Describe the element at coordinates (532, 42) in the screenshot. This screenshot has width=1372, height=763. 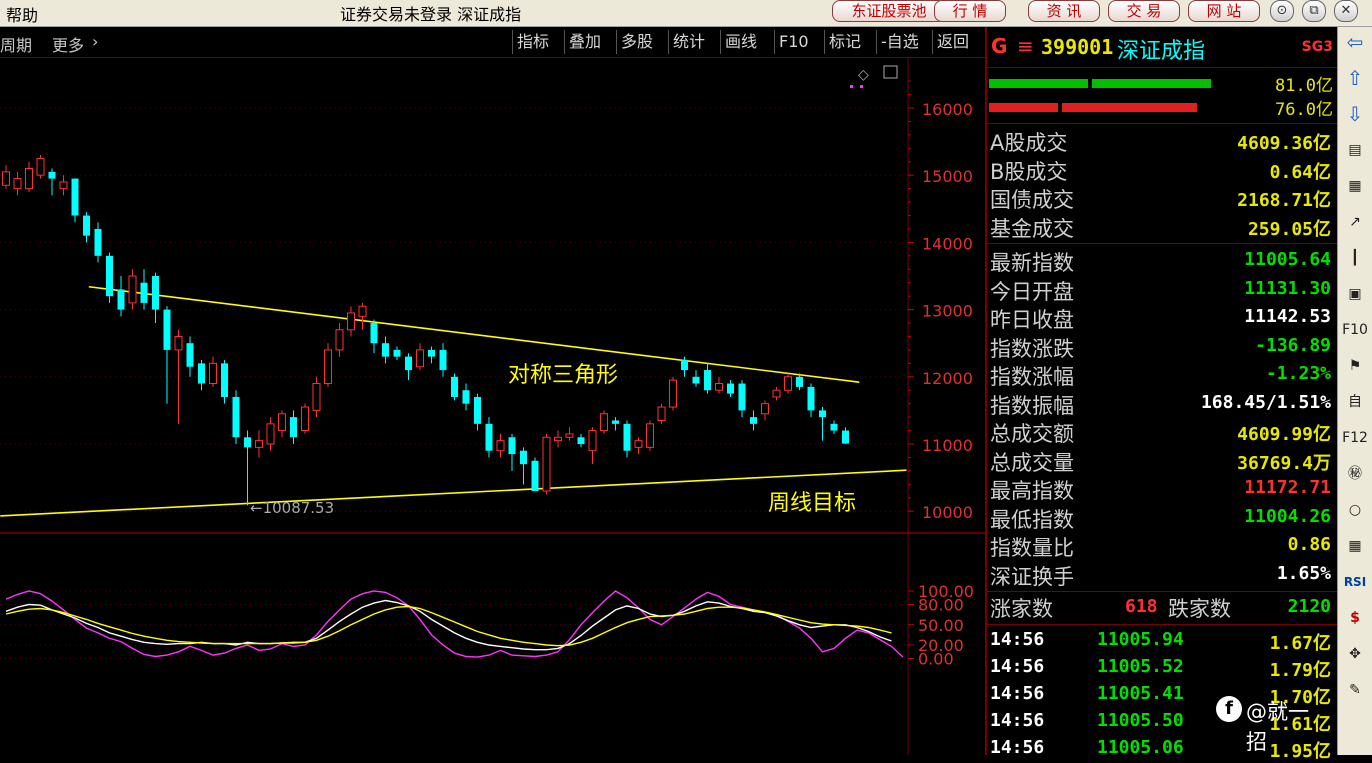
I see `indicator-button: 指标` at that location.